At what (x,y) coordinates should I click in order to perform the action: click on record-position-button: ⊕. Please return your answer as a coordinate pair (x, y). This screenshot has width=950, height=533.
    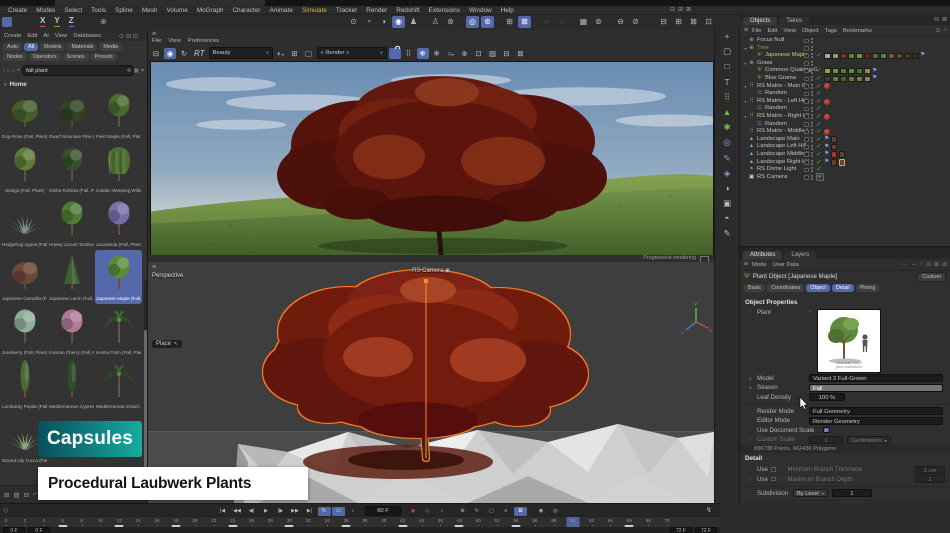
    Looking at the image, I should click on (462, 511).